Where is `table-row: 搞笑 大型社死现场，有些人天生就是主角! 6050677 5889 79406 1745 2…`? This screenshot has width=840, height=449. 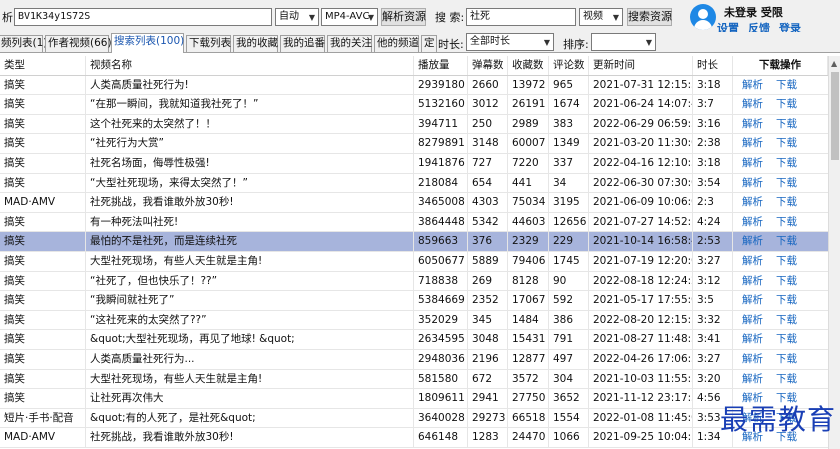 table-row: 搞笑 大型社死现场，有些人天生就是主角! 6050677 5889 79406 1745 2… is located at coordinates (414, 262).